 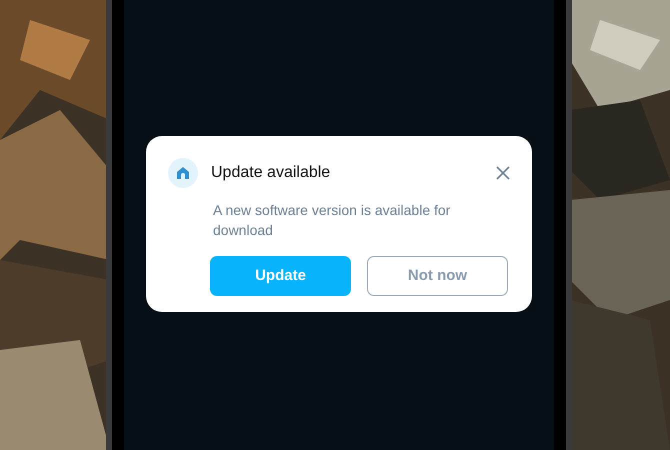 What do you see at coordinates (332, 220) in the screenshot?
I see `dialog-message: A new software version is available for download` at bounding box center [332, 220].